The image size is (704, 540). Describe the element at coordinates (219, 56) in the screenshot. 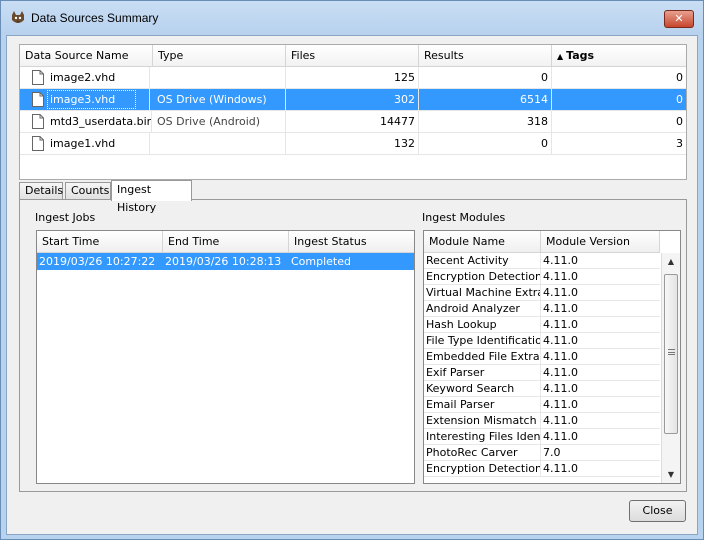

I see `col-header-type: Type` at that location.